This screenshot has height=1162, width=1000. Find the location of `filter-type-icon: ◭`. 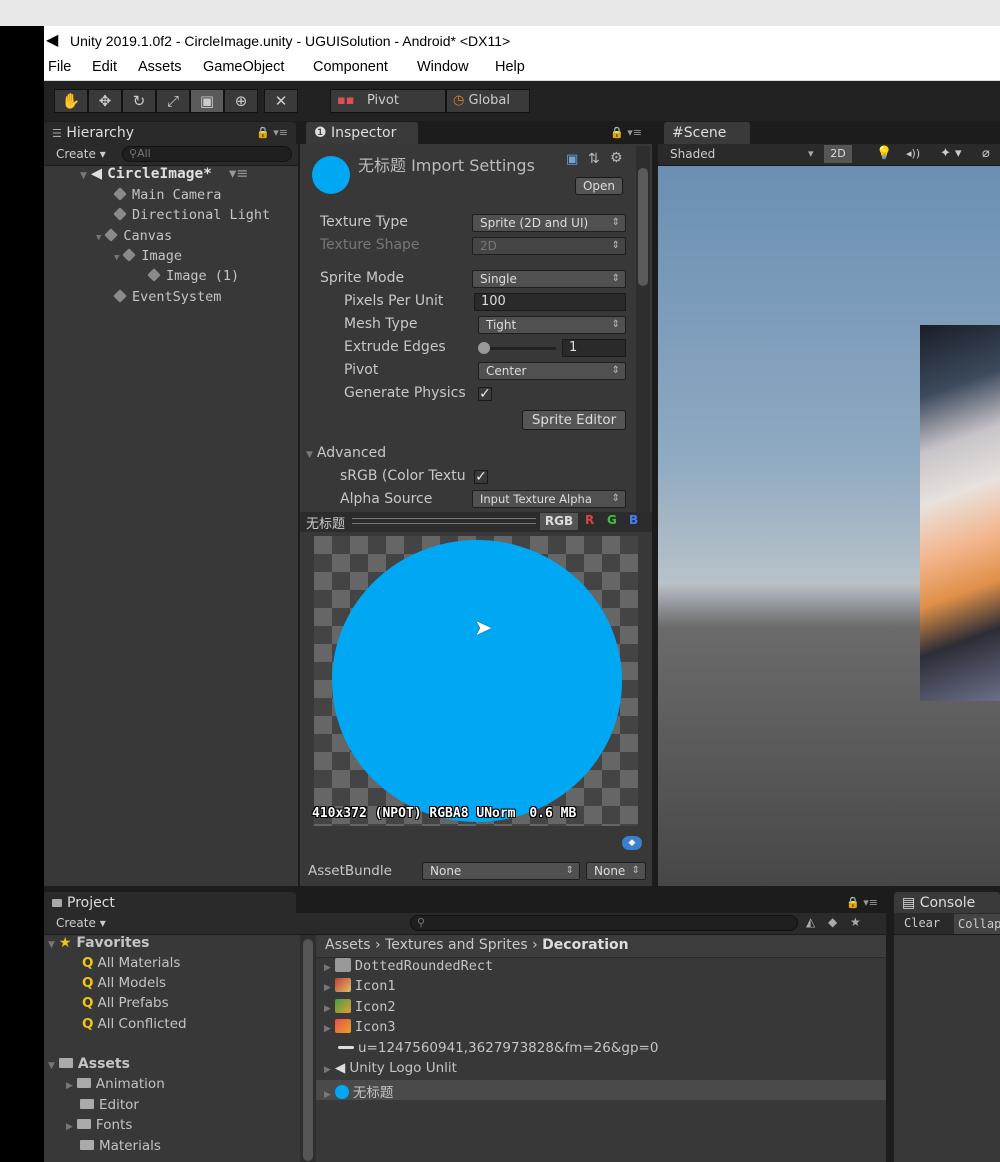

filter-type-icon: ◭ is located at coordinates (810, 922).